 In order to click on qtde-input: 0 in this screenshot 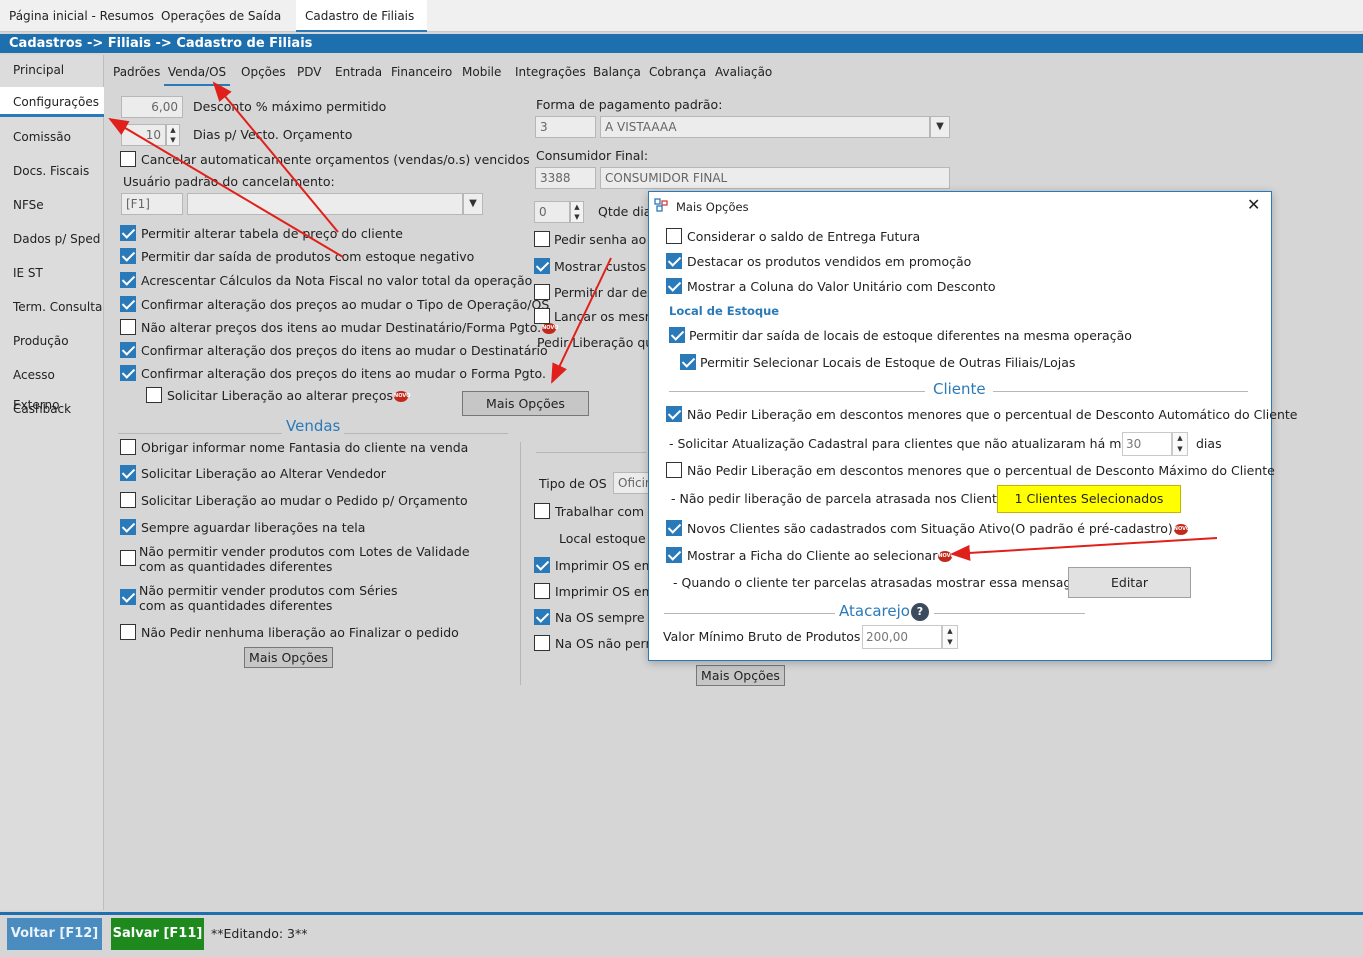, I will do `click(552, 212)`.